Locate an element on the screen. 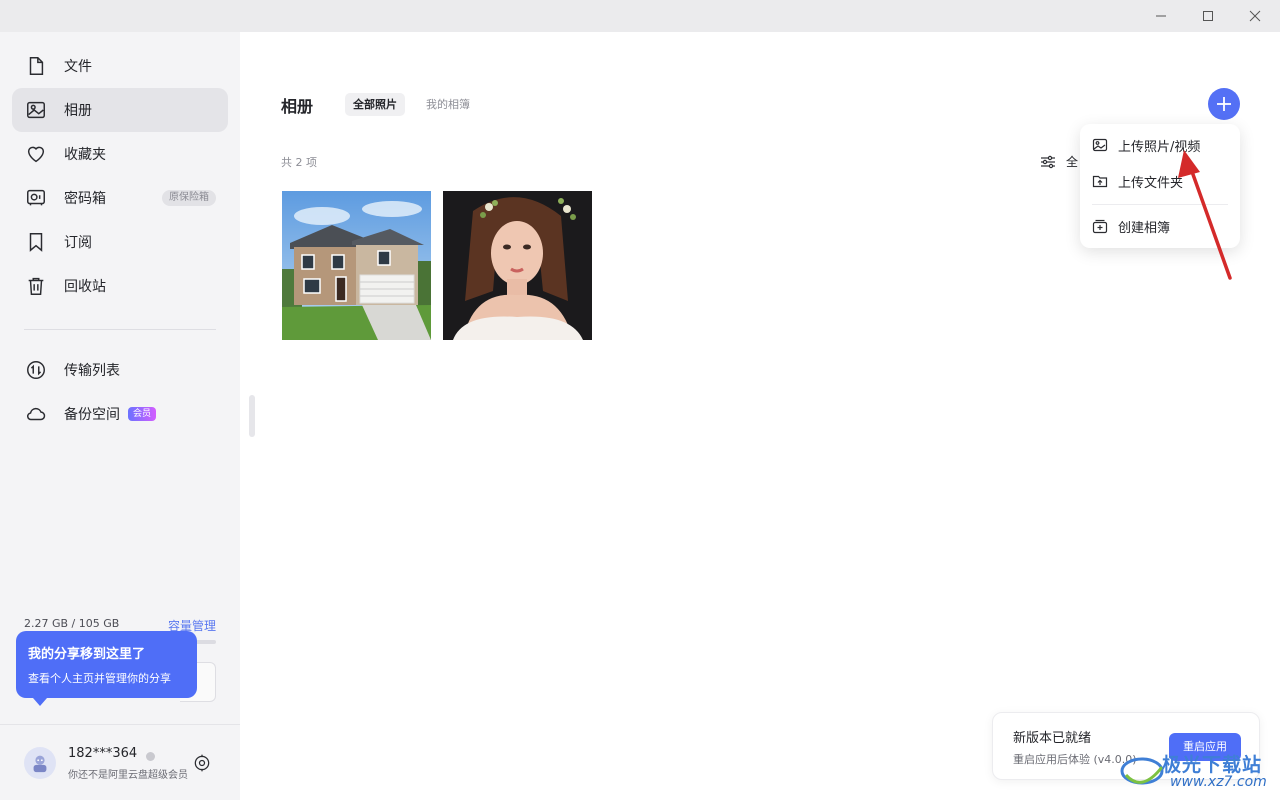 The height and width of the screenshot is (800, 1280). transfer-icon is located at coordinates (36, 370).